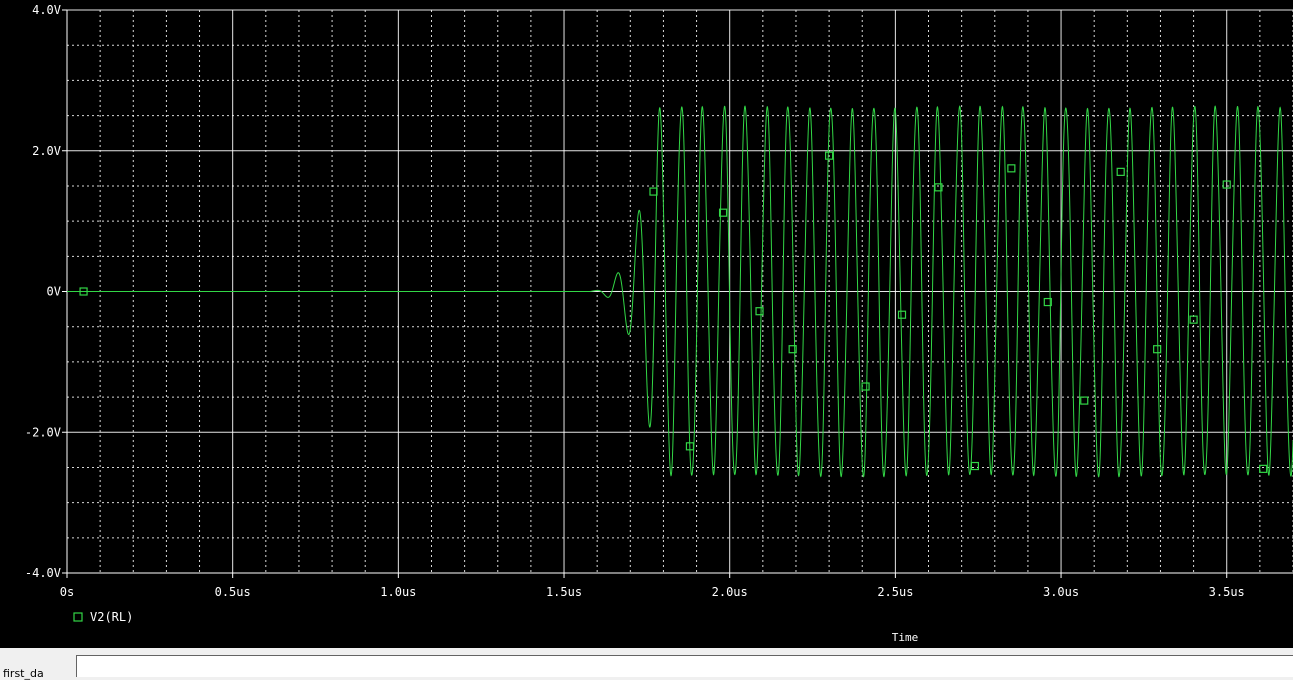 This screenshot has width=1293, height=680. What do you see at coordinates (646, 664) in the screenshot?
I see `status-bar: first_da` at bounding box center [646, 664].